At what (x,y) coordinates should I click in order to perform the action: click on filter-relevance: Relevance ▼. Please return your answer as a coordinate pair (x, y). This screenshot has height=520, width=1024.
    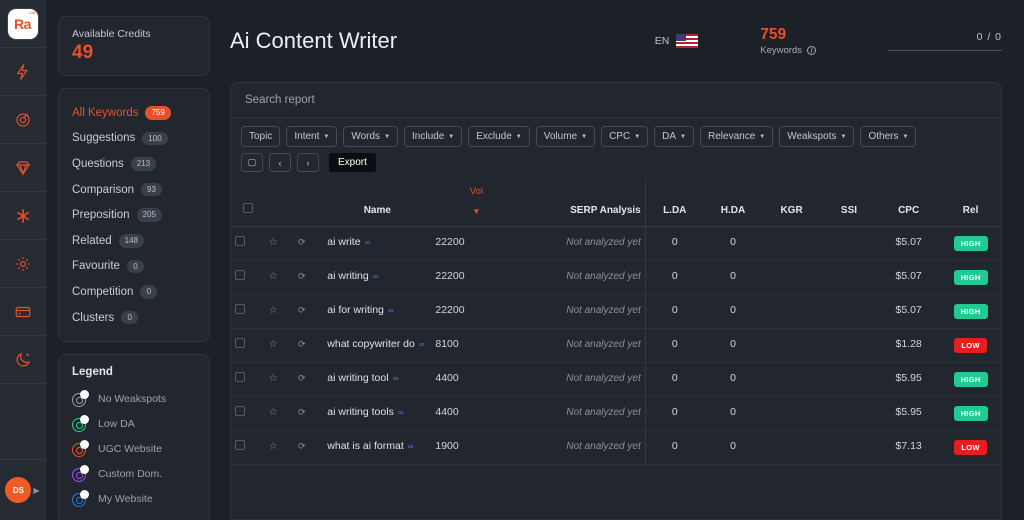
    Looking at the image, I should click on (737, 136).